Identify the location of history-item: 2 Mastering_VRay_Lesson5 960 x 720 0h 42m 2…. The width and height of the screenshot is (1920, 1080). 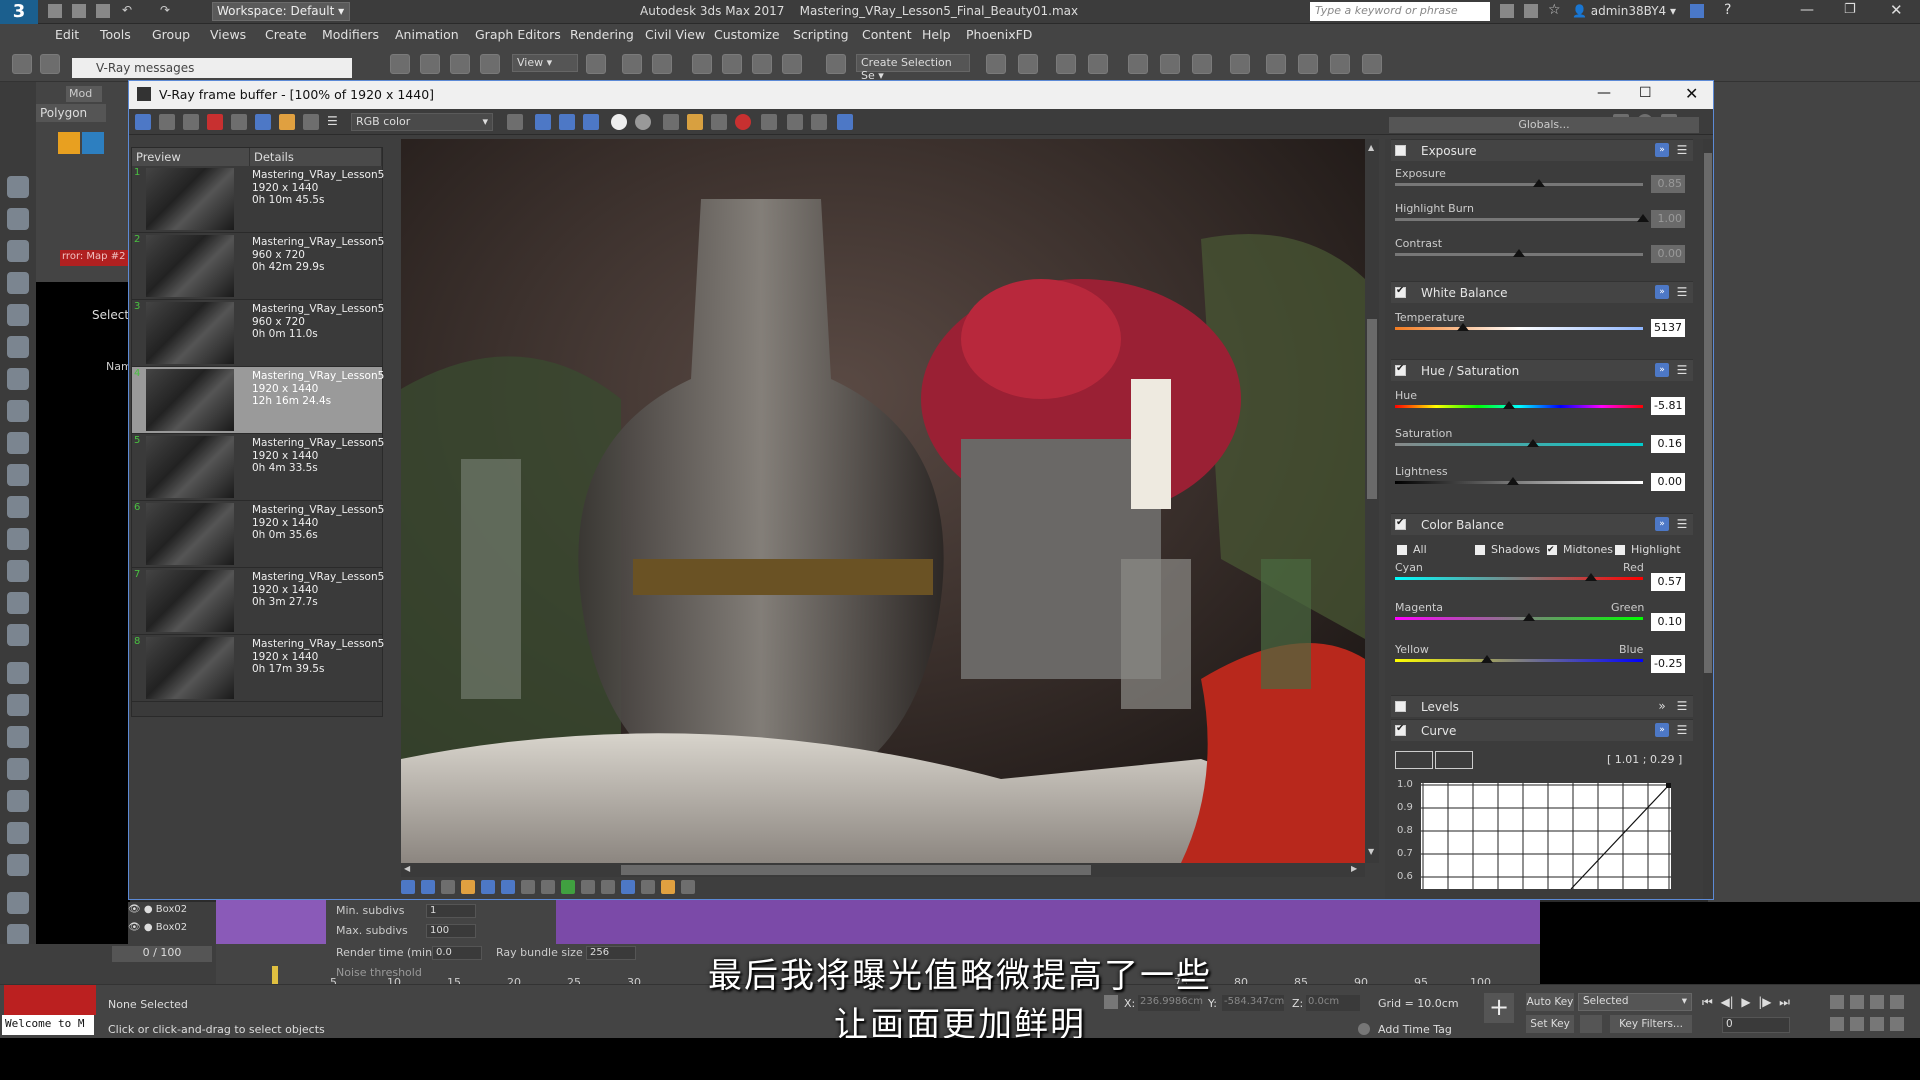
(258, 266).